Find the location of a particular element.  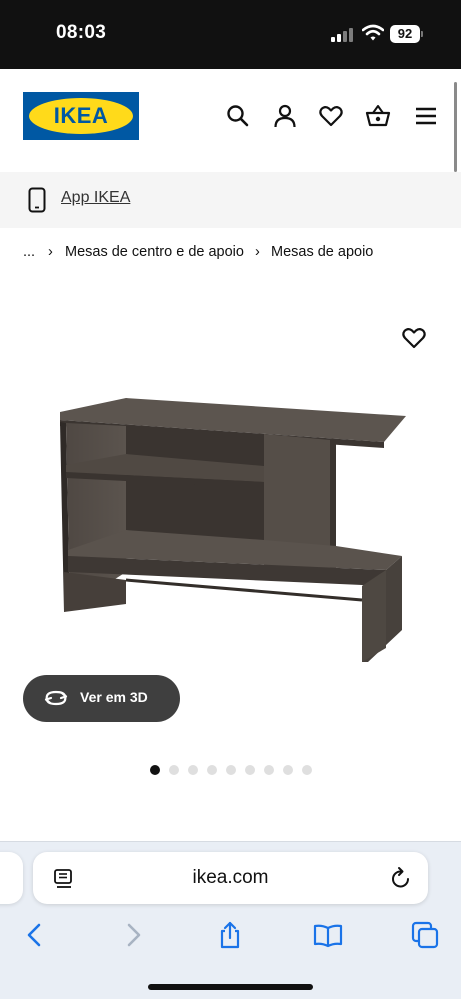

forward-icon is located at coordinates (133, 935).